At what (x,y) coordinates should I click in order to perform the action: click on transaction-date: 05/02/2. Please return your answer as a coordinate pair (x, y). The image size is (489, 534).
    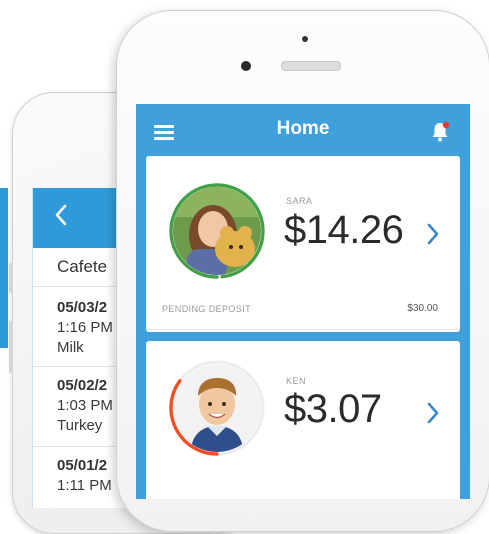
    Looking at the image, I should click on (82, 385).